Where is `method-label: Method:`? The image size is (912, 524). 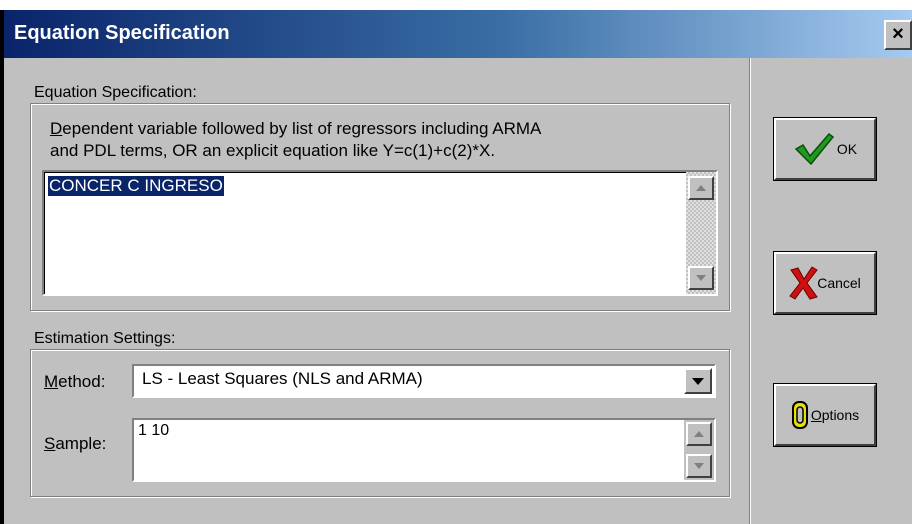
method-label: Method: is located at coordinates (74, 382).